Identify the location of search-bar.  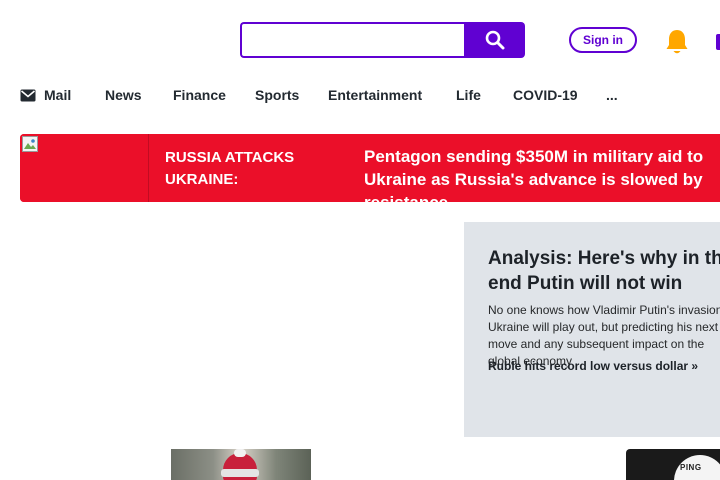
(382, 40).